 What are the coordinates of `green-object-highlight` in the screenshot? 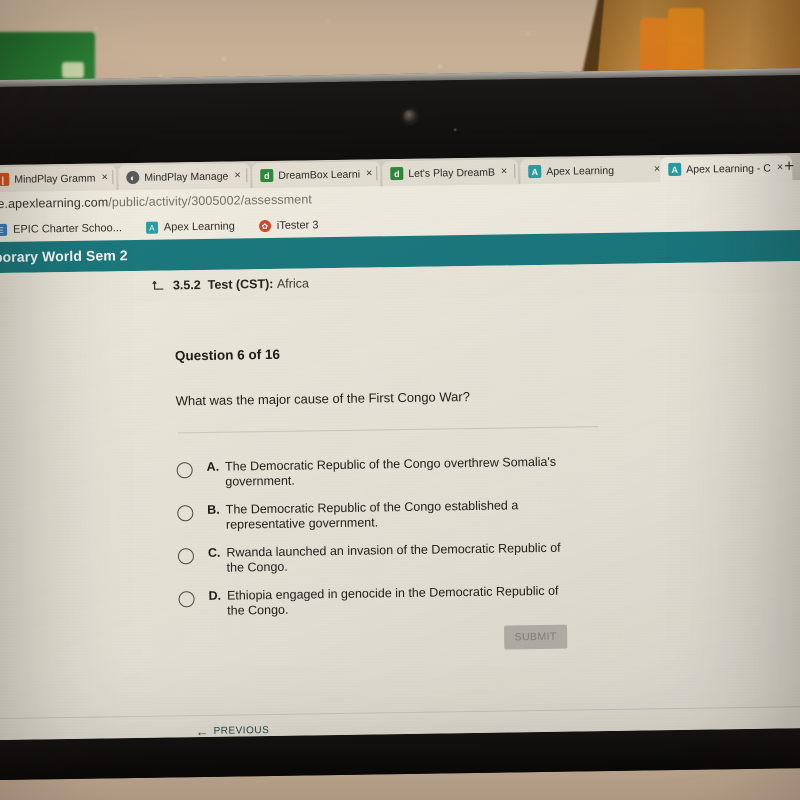 It's located at (73, 70).